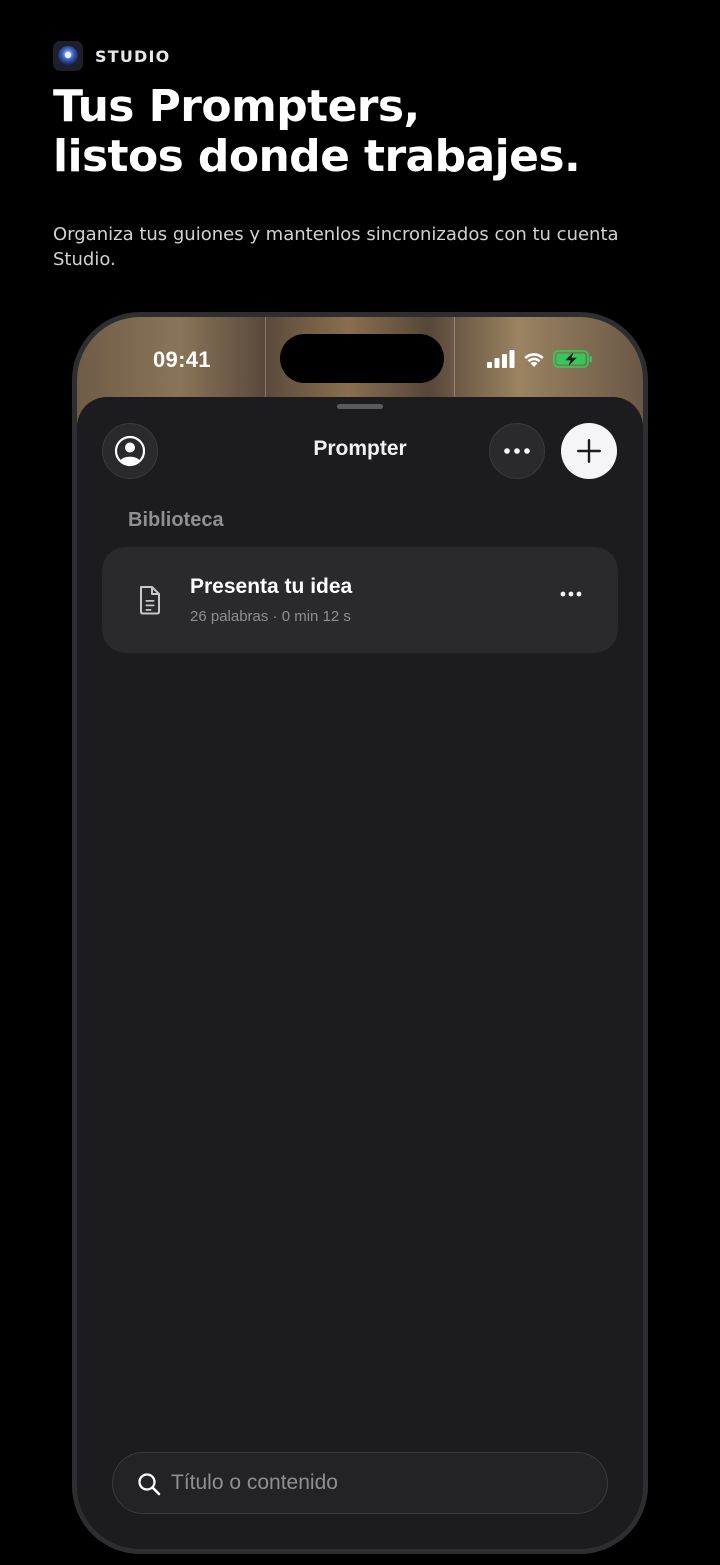 The image size is (720, 1565). Describe the element at coordinates (501, 359) in the screenshot. I see `cellular-signal-icon` at that location.